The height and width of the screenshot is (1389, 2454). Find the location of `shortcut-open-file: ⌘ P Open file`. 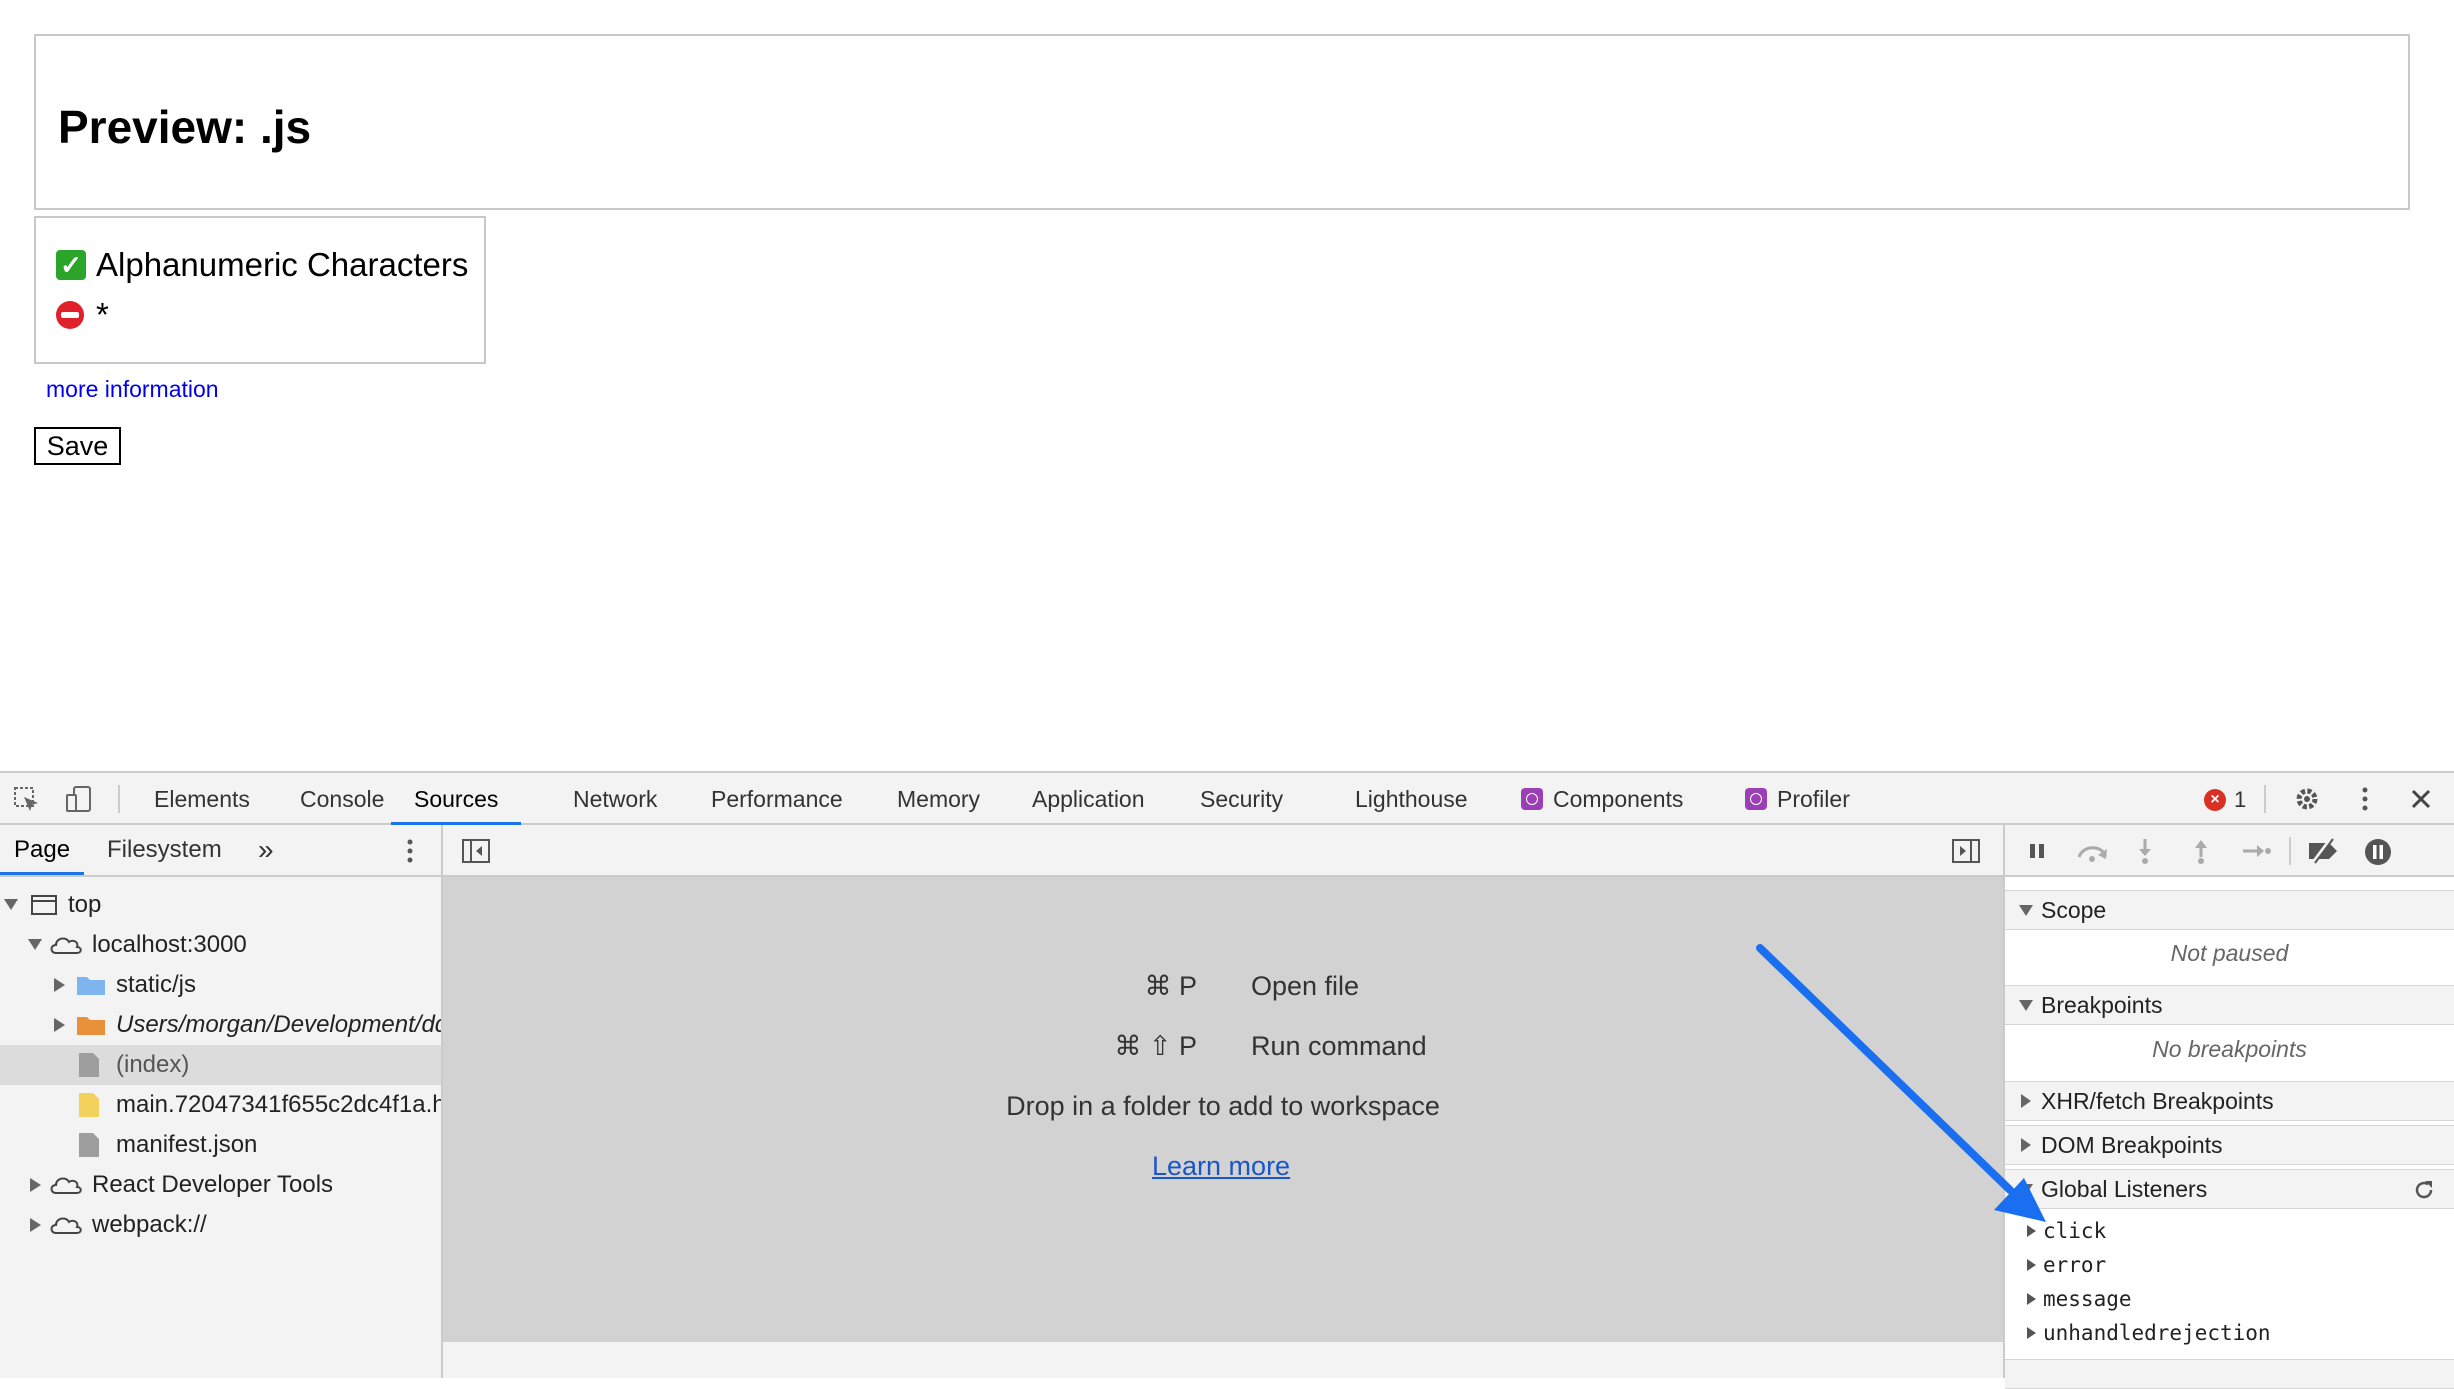

shortcut-open-file: ⌘ P Open file is located at coordinates (1223, 989).